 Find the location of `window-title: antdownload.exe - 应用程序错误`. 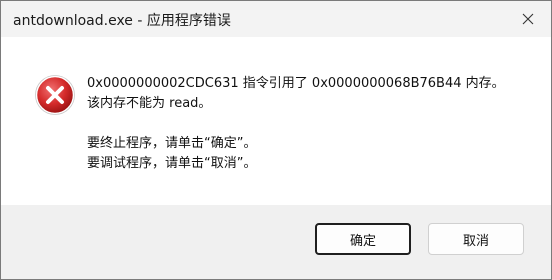

window-title: antdownload.exe - 应用程序错误 is located at coordinates (122, 21).